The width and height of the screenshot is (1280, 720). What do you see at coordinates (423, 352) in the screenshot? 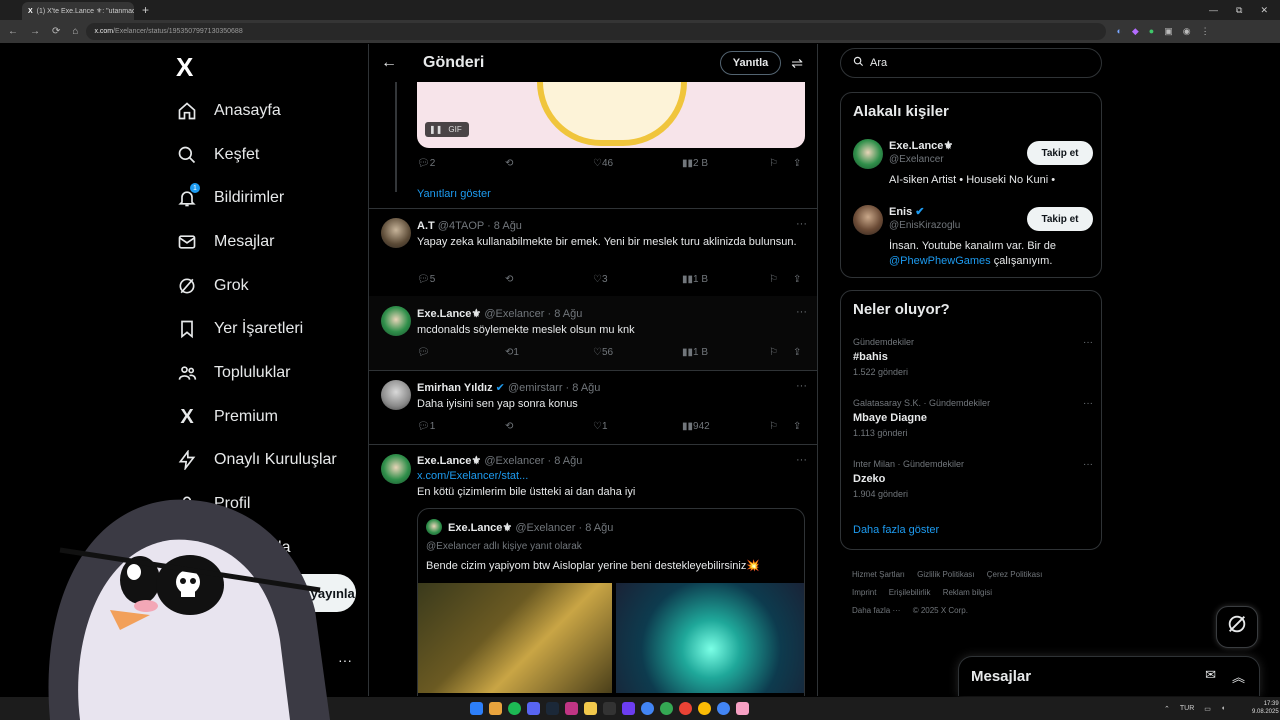
I see `reply-action: 💬︎` at bounding box center [423, 352].